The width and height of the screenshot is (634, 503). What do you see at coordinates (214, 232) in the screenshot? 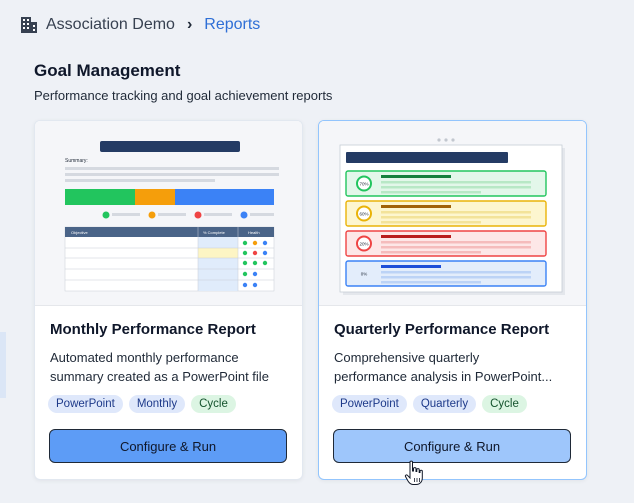
I see `preview-col-complete: % Complete` at bounding box center [214, 232].